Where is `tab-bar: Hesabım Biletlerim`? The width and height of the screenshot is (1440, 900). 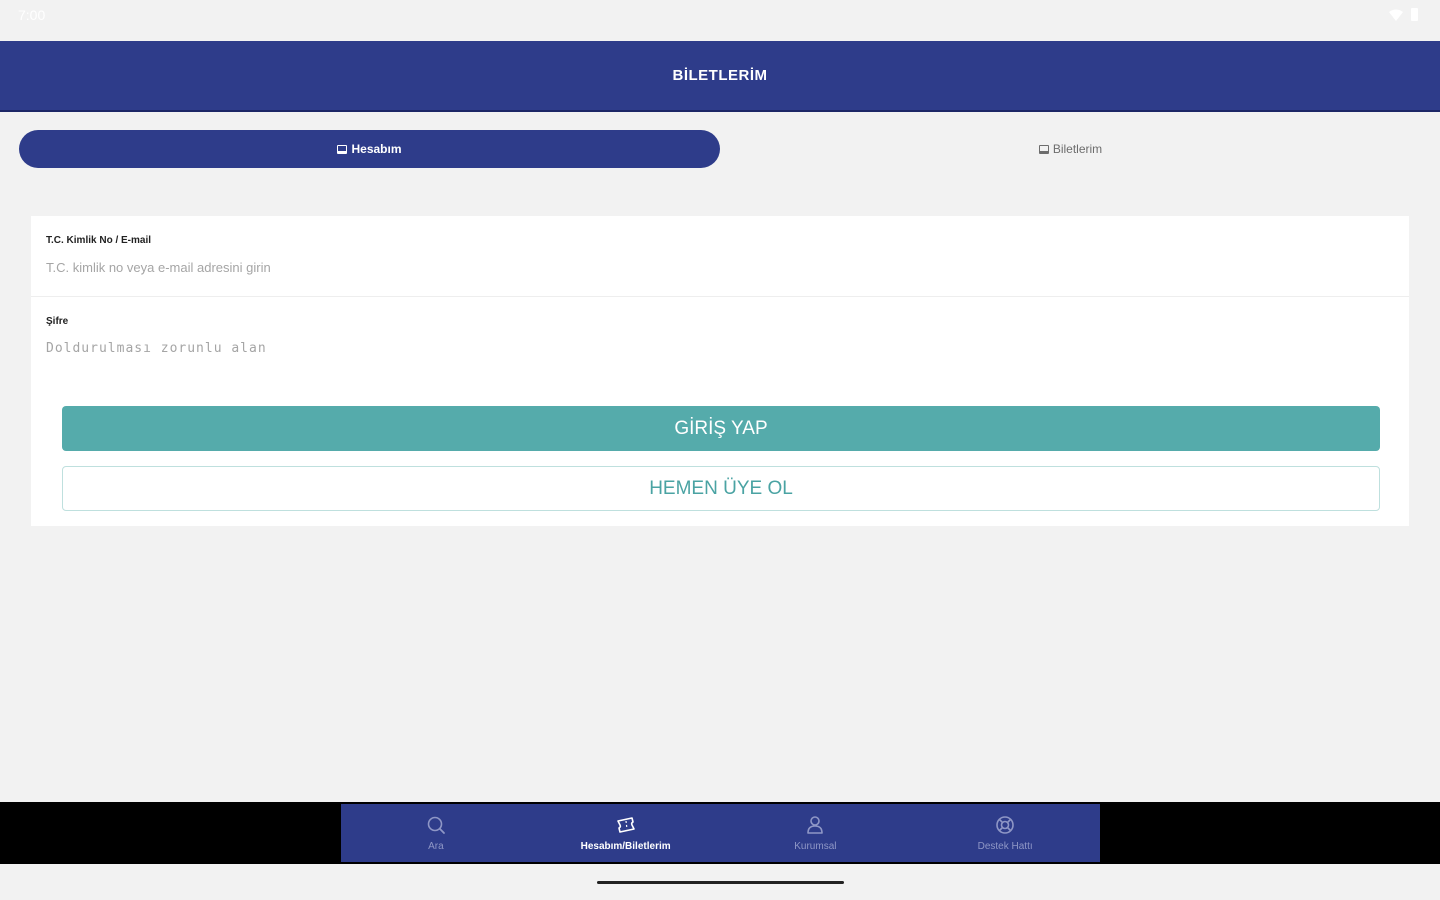 tab-bar: Hesabım Biletlerim is located at coordinates (720, 149).